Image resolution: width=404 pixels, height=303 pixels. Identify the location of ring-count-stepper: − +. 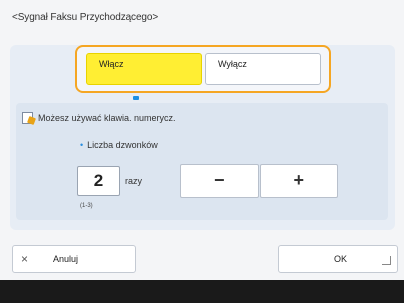
(259, 181).